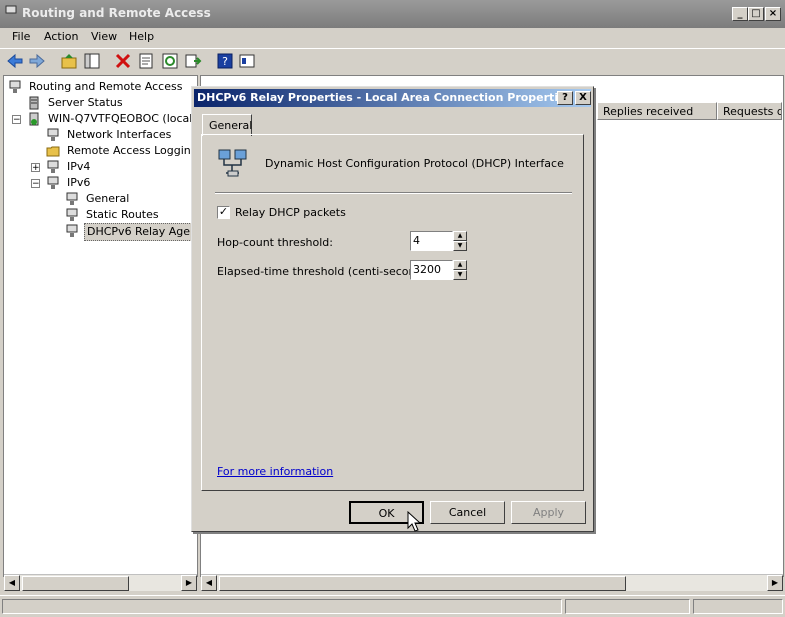 The height and width of the screenshot is (617, 785). Describe the element at coordinates (657, 111) in the screenshot. I see `column-header-replies-received: Replies received` at that location.